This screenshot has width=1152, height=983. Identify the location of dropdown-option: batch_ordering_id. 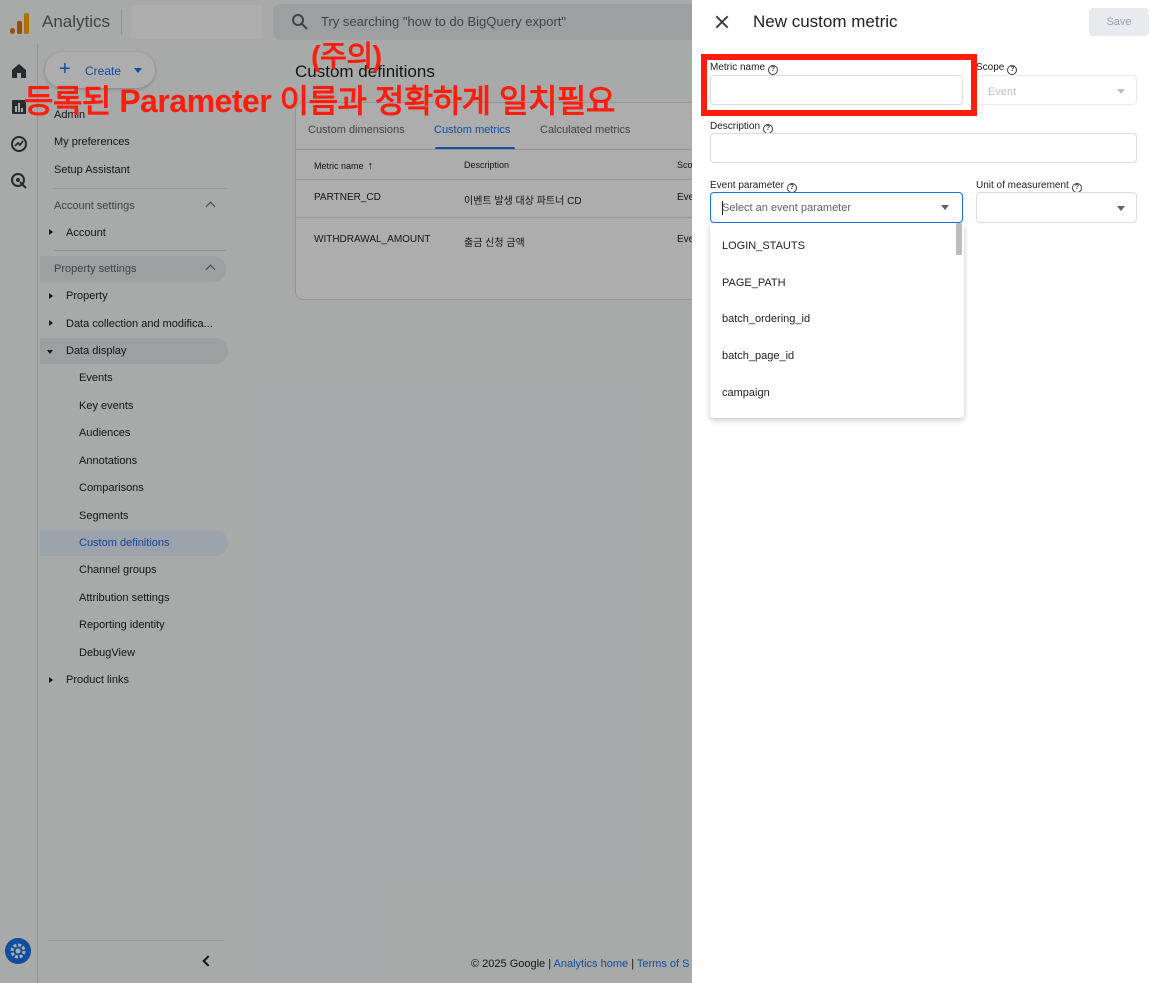
(833, 319).